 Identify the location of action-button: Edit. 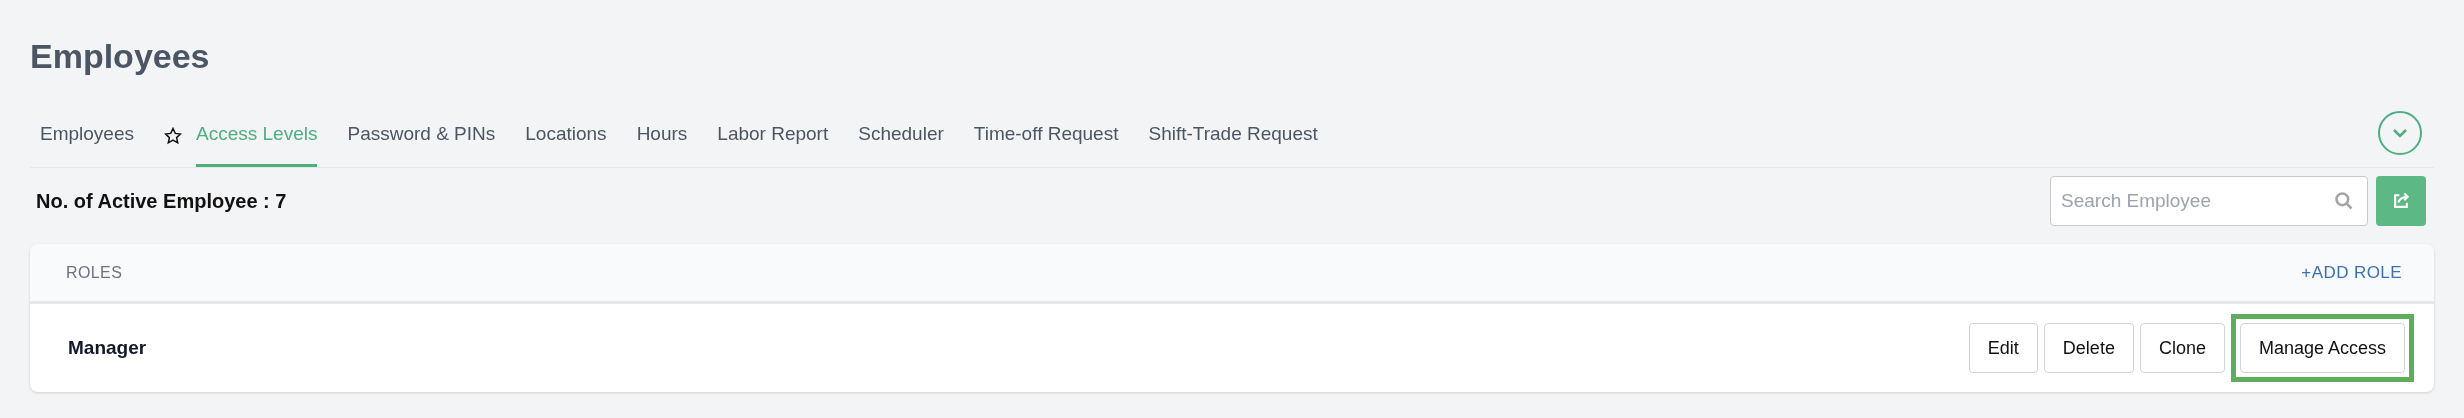
(2003, 348).